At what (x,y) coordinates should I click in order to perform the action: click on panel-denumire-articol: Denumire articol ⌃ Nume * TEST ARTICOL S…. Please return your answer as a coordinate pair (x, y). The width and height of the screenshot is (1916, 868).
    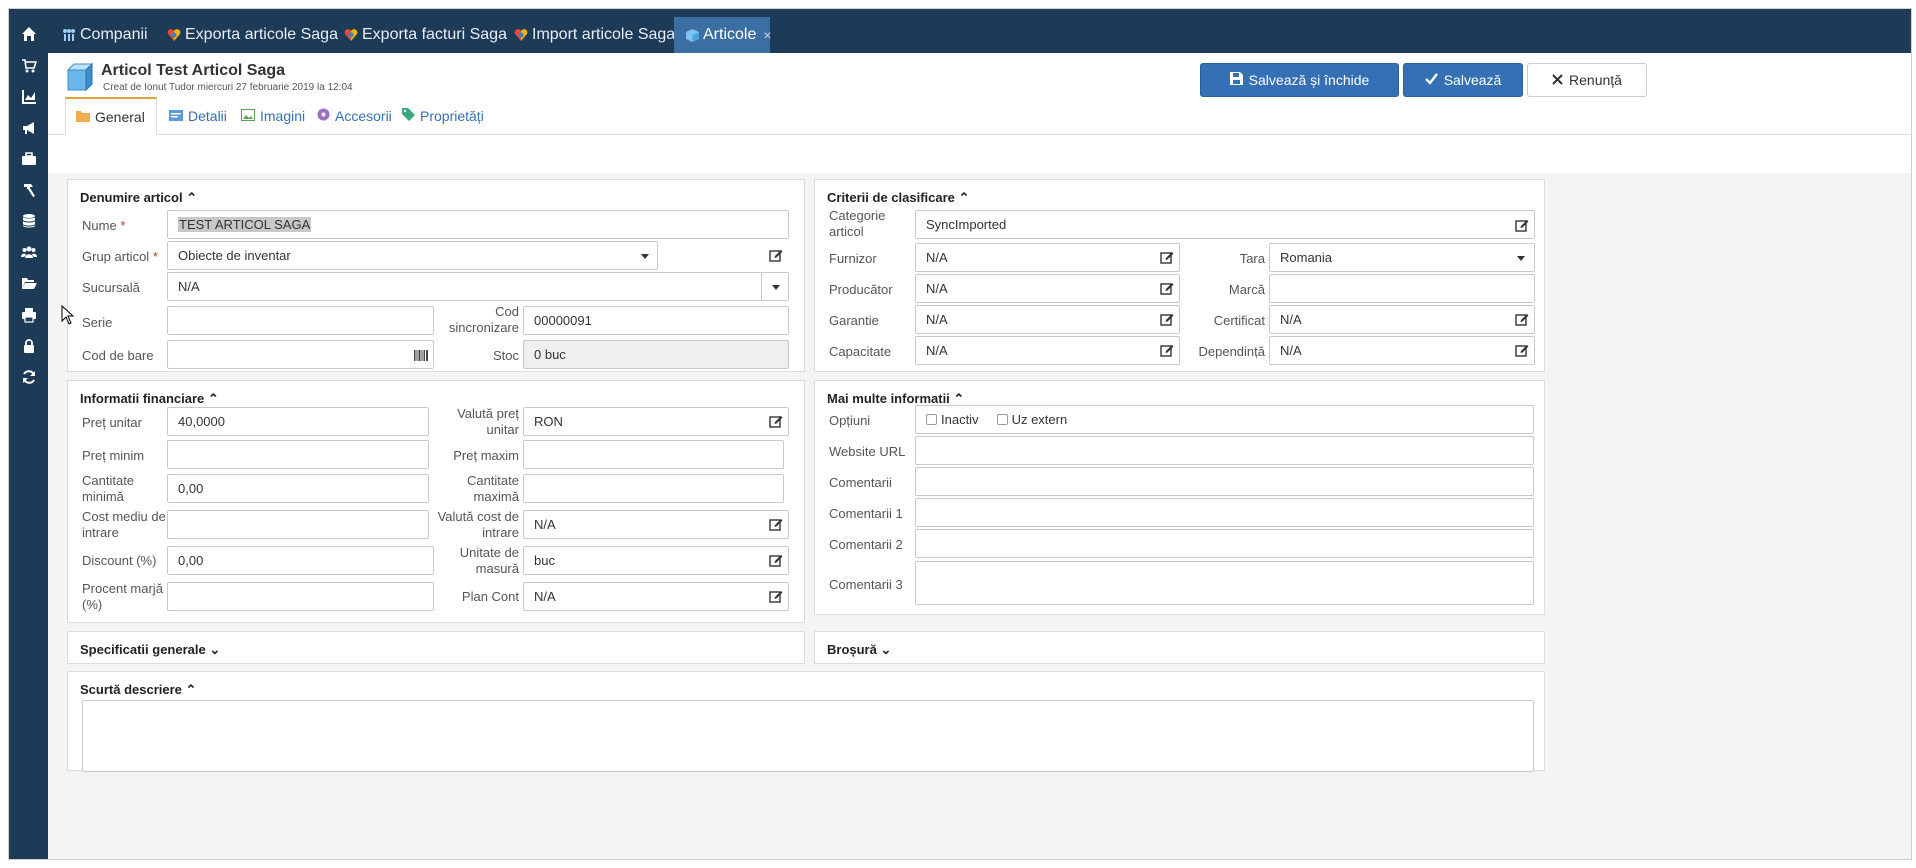
    Looking at the image, I should click on (436, 275).